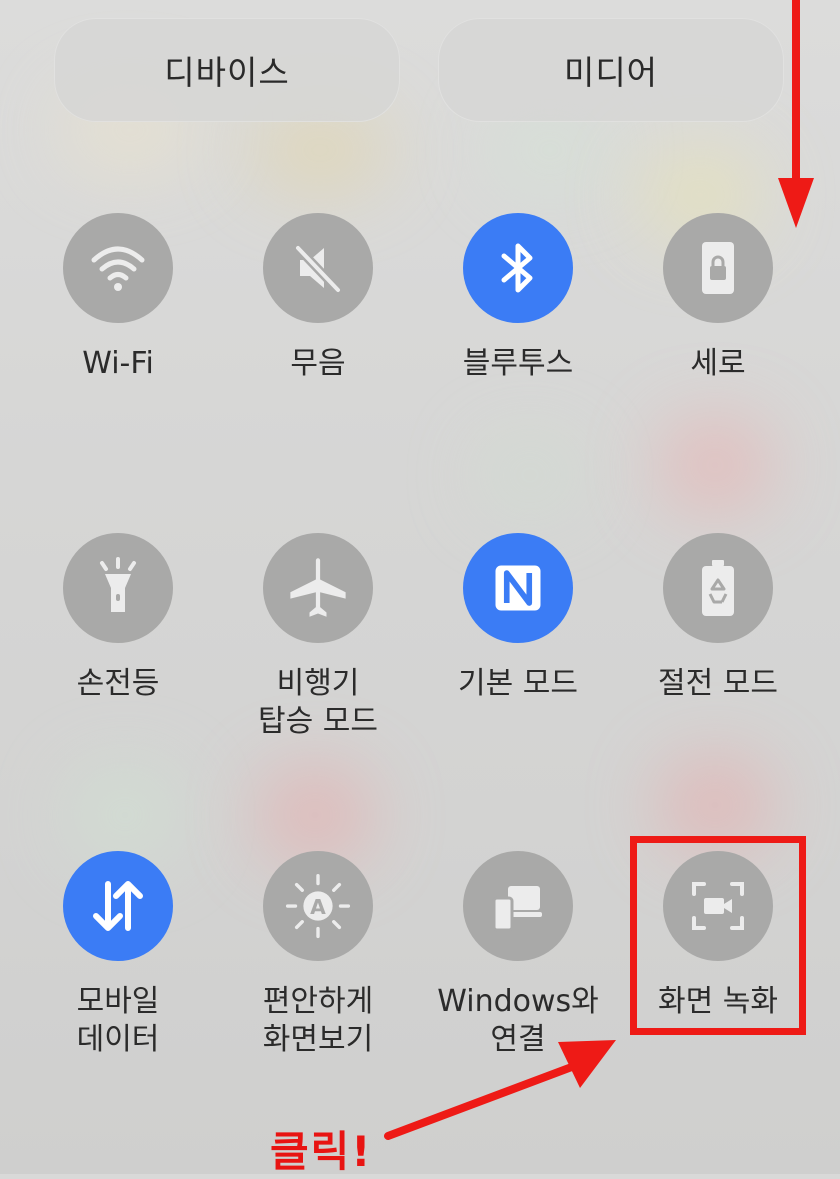  I want to click on mobile-data-icon, so click(118, 906).